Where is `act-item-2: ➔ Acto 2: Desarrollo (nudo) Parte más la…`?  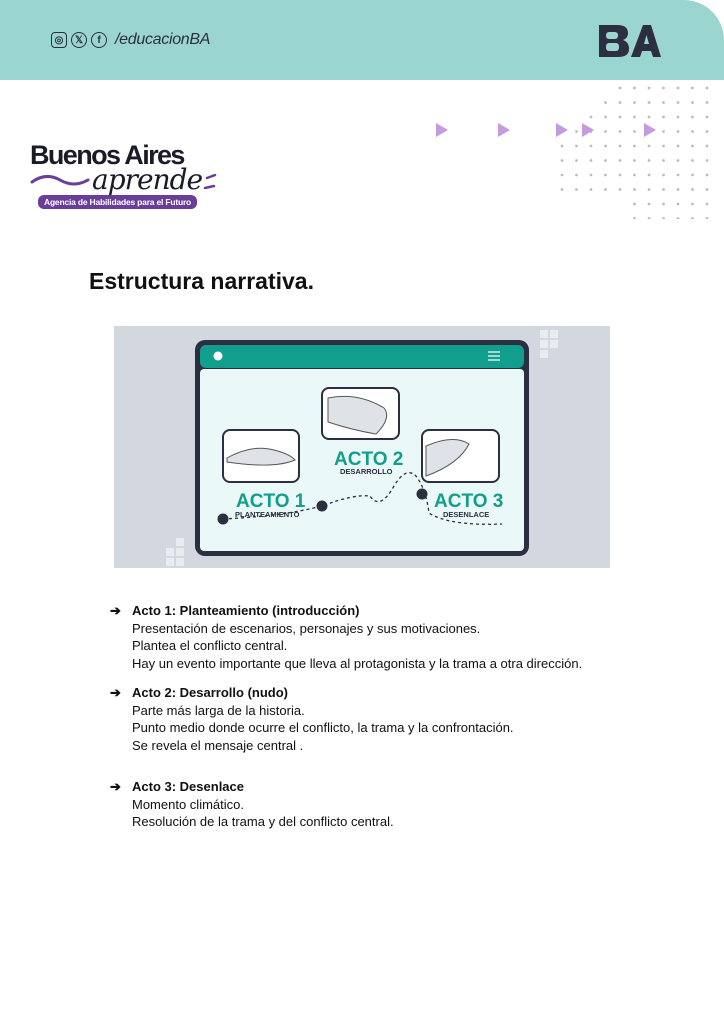
act-item-2: ➔ Acto 2: Desarrollo (nudo) Parte más la… is located at coordinates (380, 719).